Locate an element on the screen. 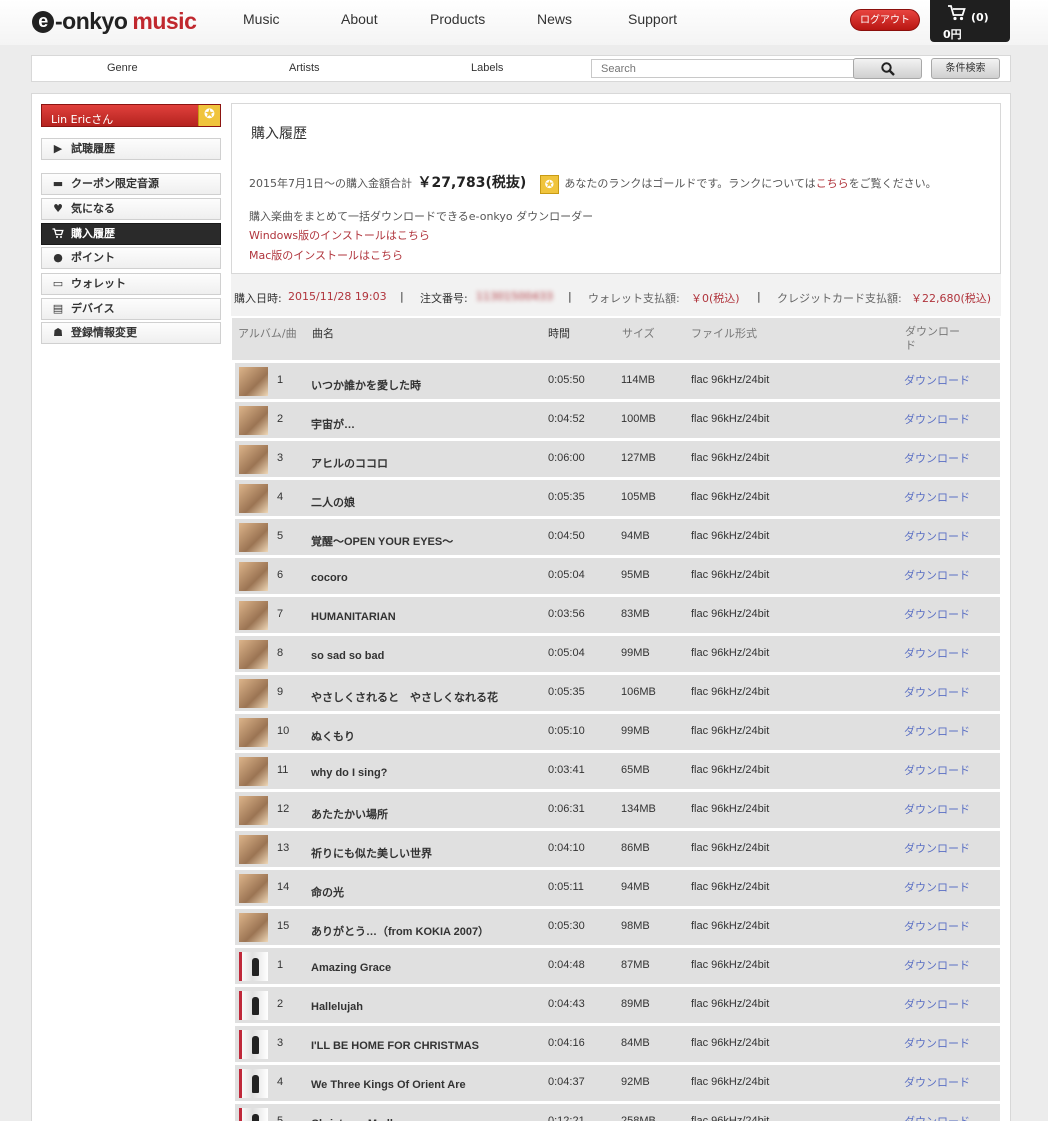 The image size is (1048, 1121). sidebar-item-label: デバイス is located at coordinates (93, 308).